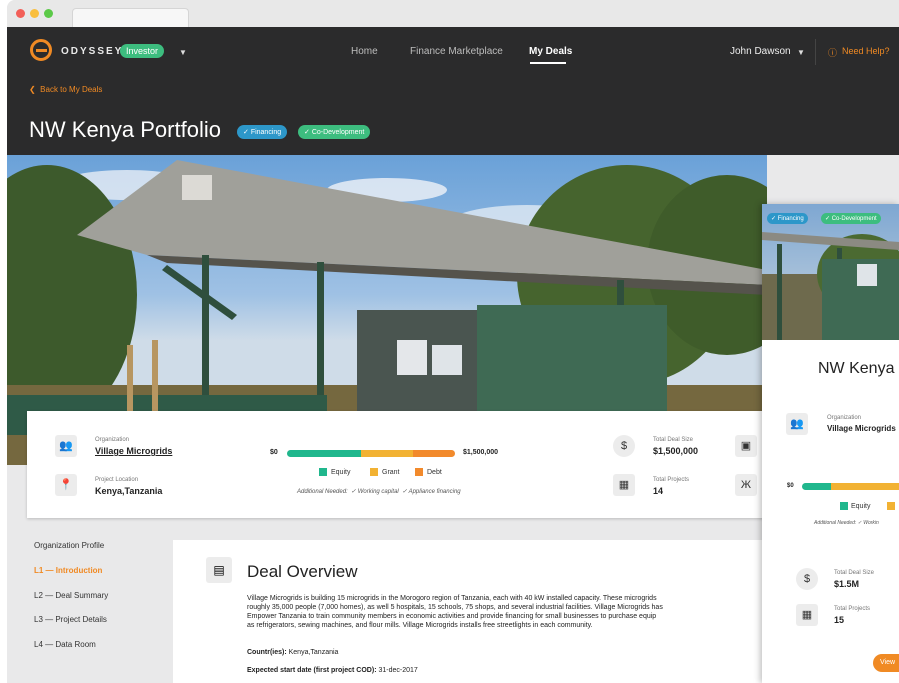  What do you see at coordinates (323, 472) in the screenshot?
I see `legend-equity-swatch` at bounding box center [323, 472].